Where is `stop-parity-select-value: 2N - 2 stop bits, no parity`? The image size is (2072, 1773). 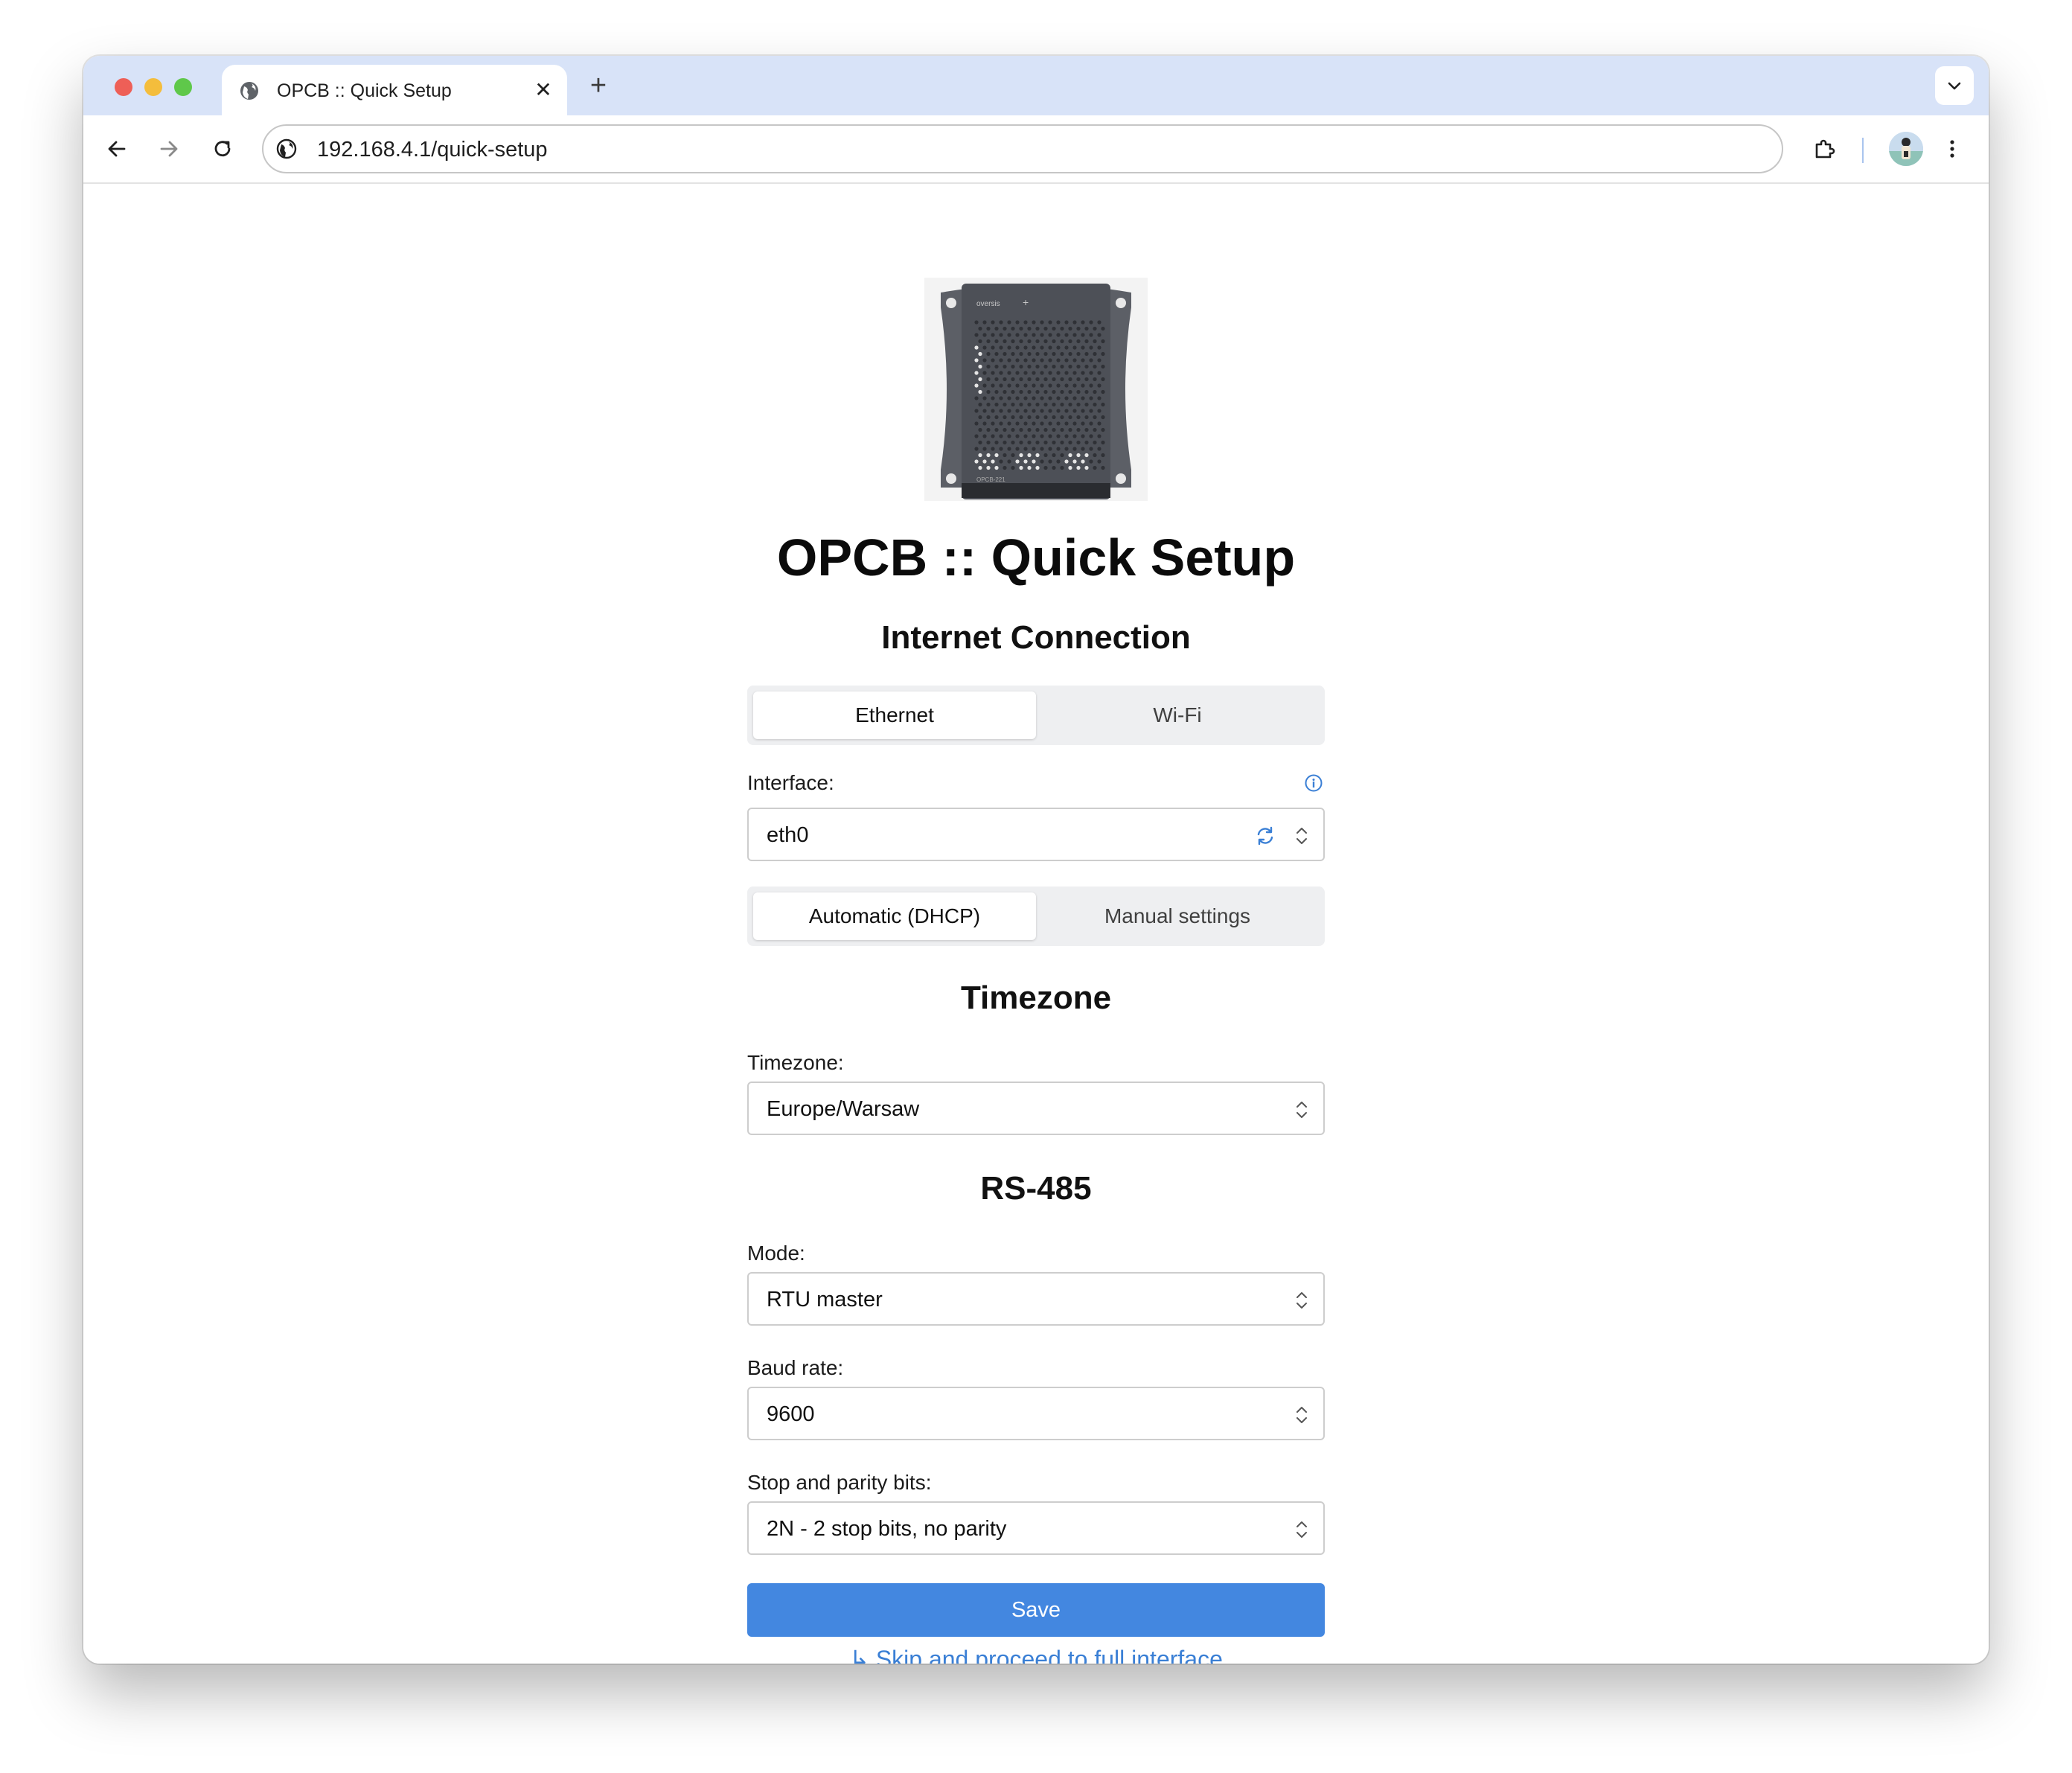 stop-parity-select-value: 2N - 2 stop bits, no parity is located at coordinates (887, 1529).